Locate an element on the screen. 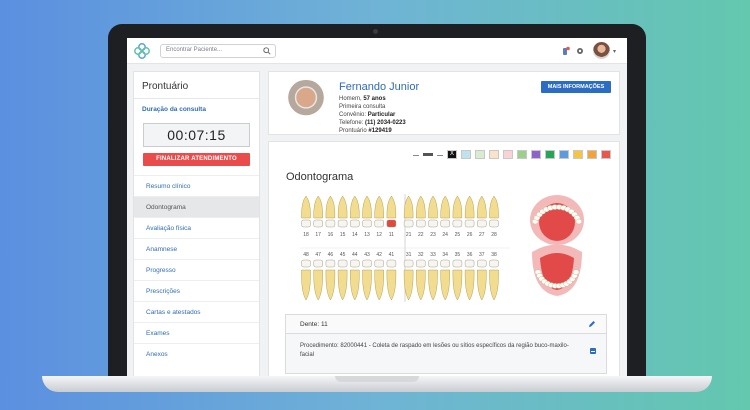 Image resolution: width=750 pixels, height=410 pixels. tooth-number: 25 is located at coordinates (458, 235).